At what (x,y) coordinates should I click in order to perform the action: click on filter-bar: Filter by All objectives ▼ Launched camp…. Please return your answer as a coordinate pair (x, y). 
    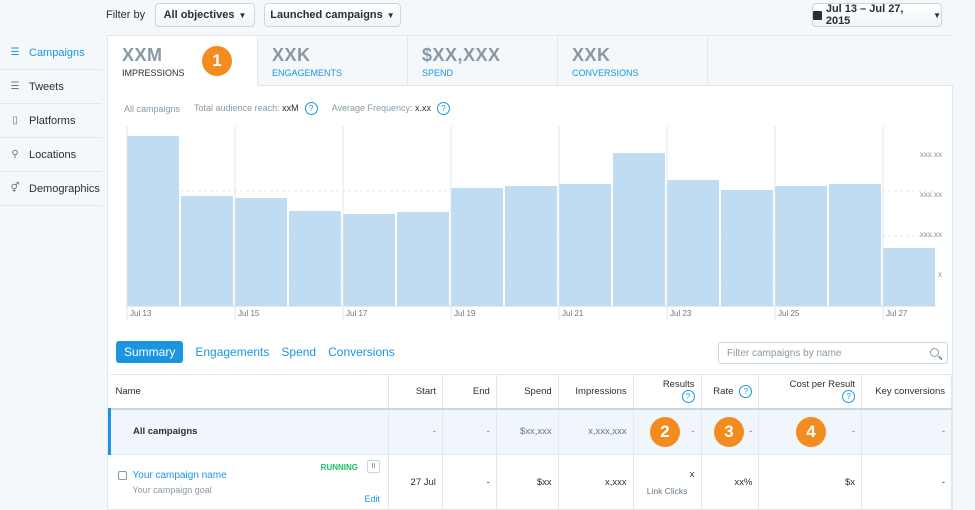
    Looking at the image, I should click on (487, 17).